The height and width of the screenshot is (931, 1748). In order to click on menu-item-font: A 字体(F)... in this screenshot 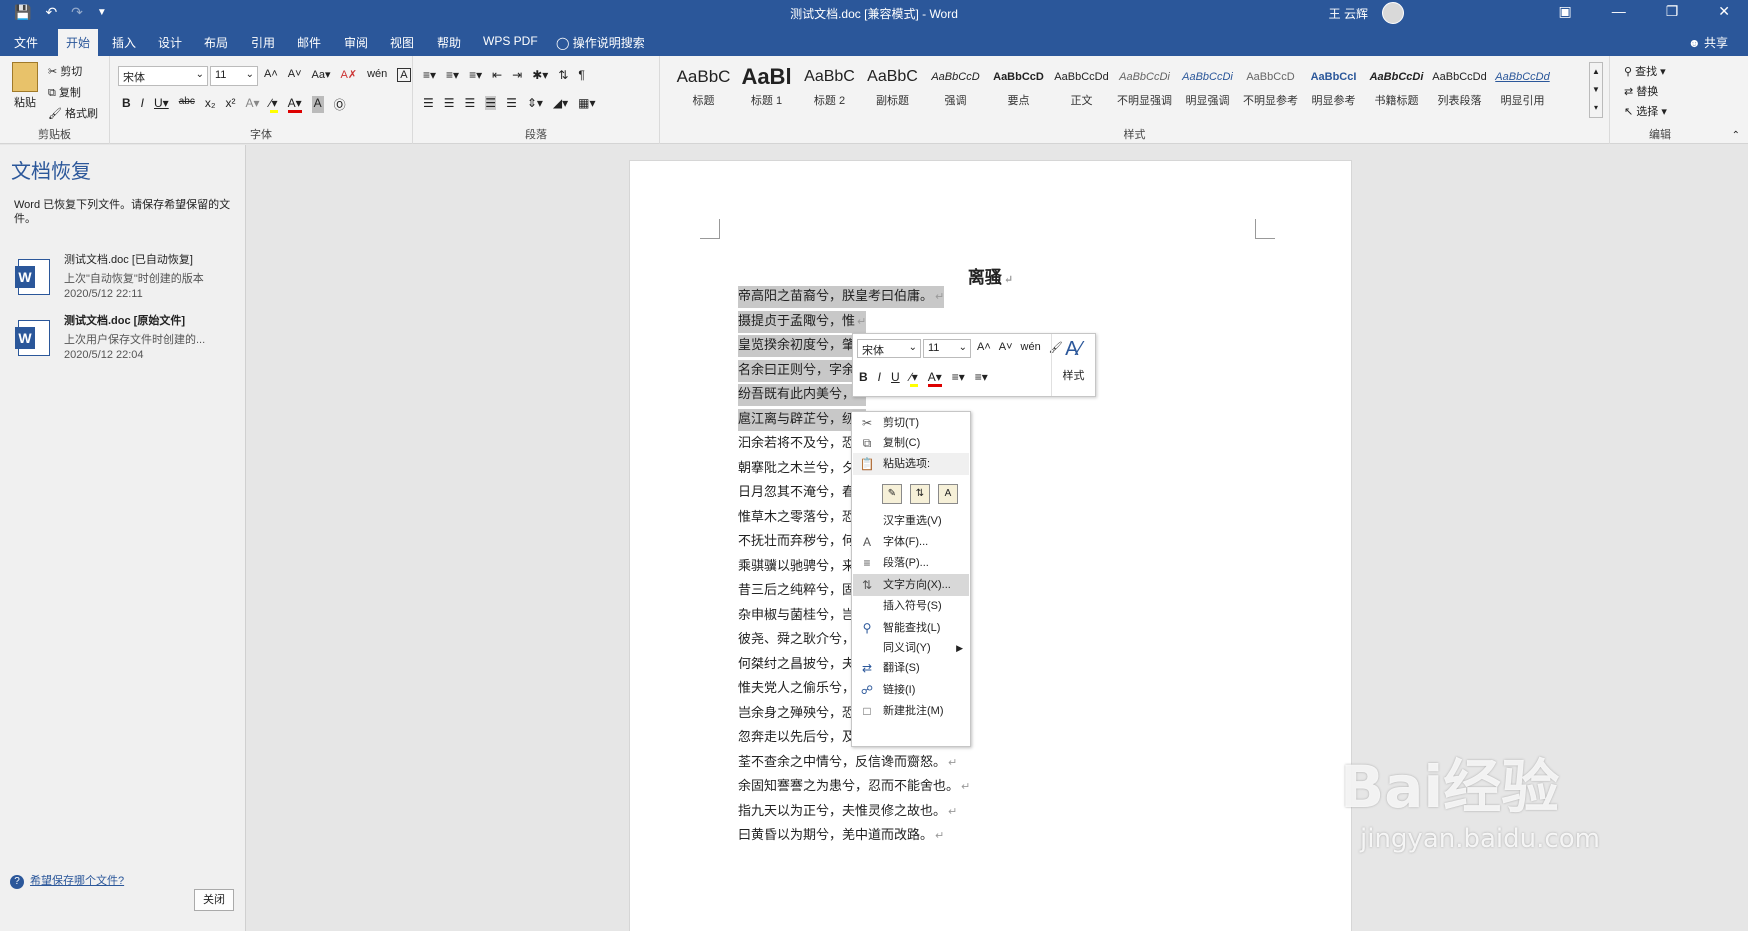, I will do `click(911, 542)`.